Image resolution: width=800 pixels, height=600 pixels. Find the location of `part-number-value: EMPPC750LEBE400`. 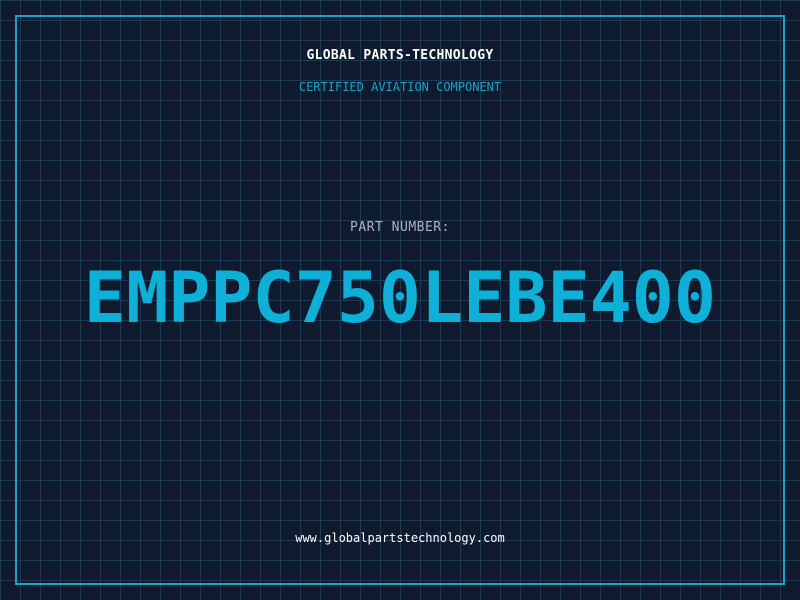

part-number-value: EMPPC750LEBE400 is located at coordinates (400, 298).